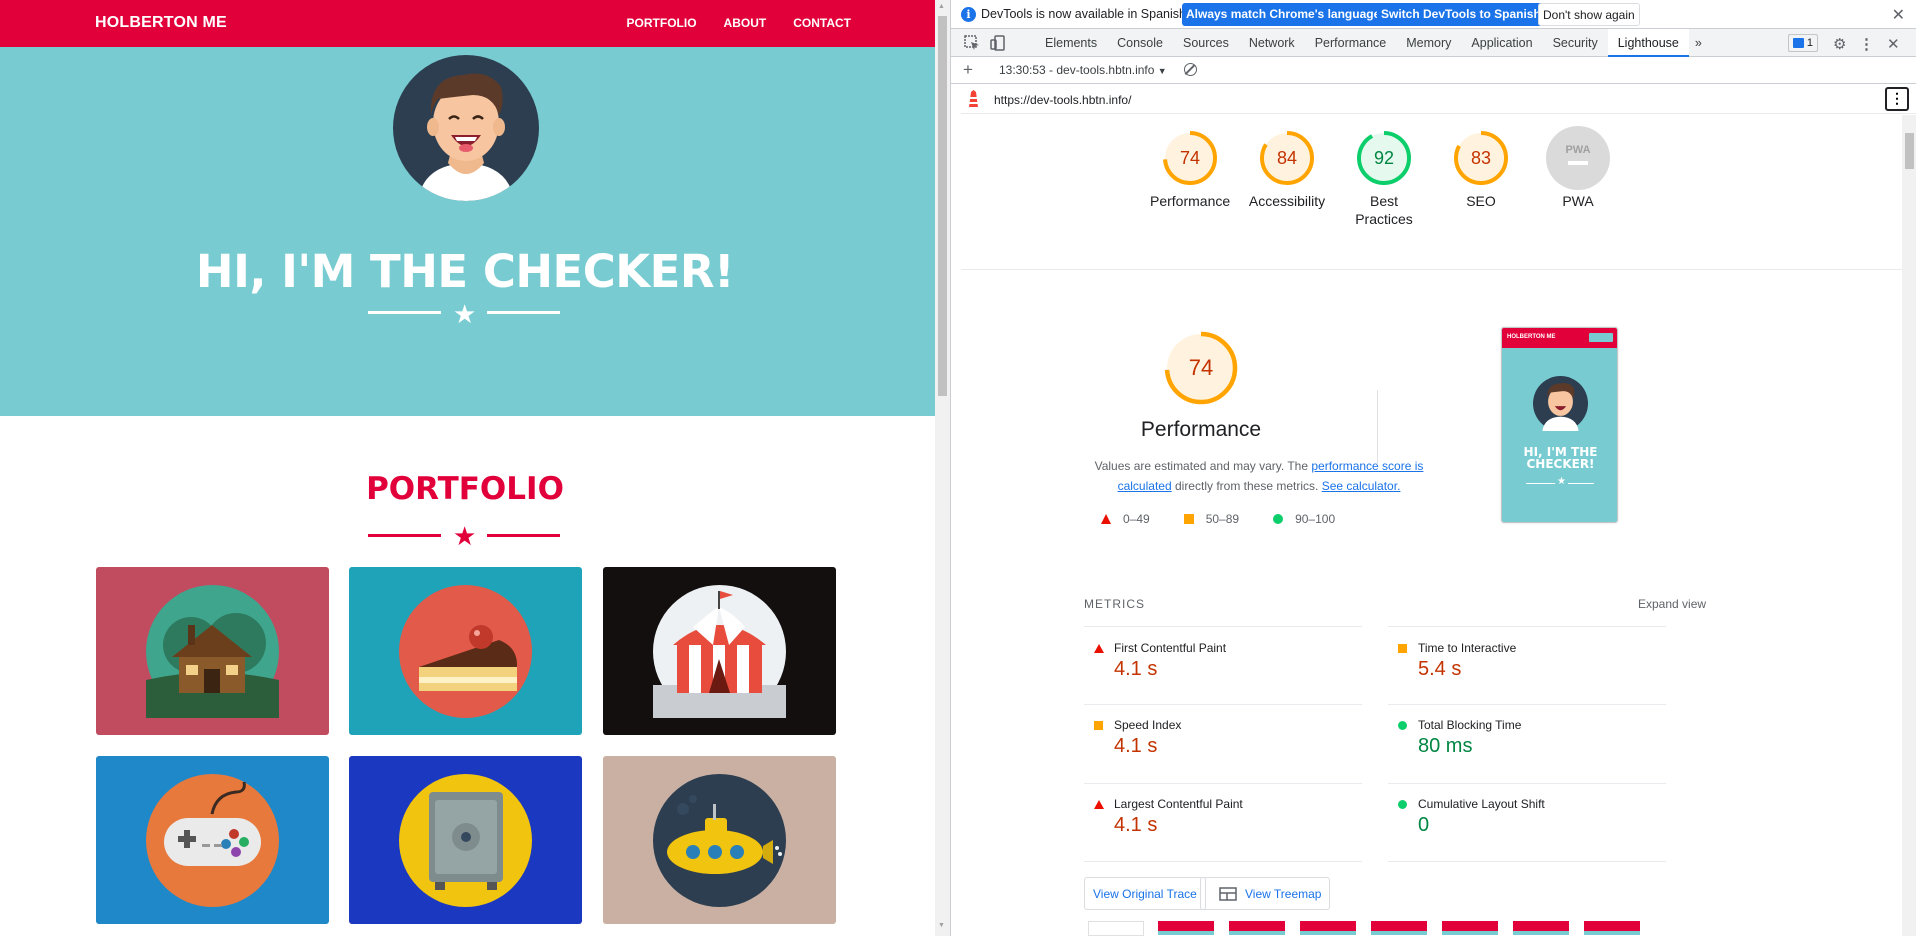 The height and width of the screenshot is (936, 1916). I want to click on score-gauge-seo: 83 SEO, so click(1481, 170).